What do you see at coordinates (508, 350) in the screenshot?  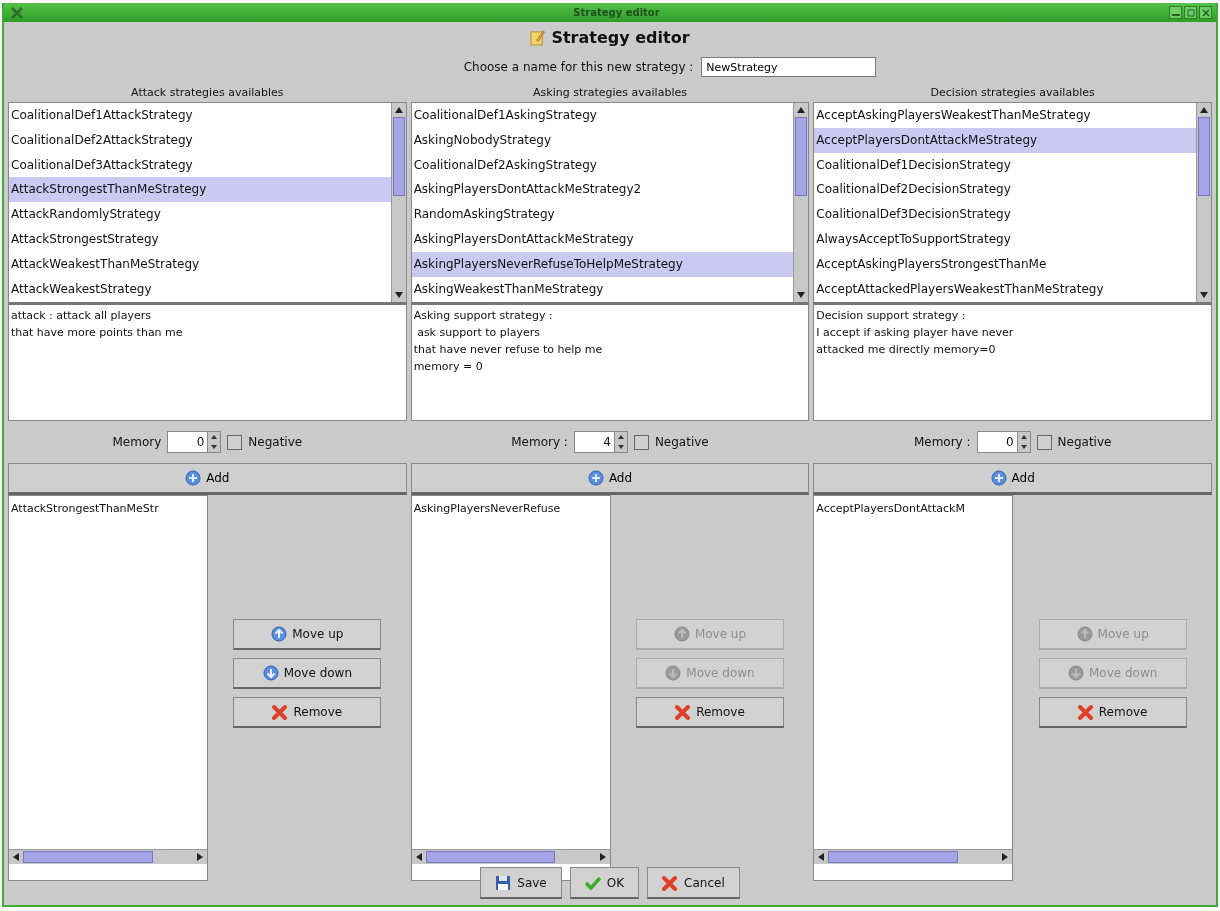 I see `description-line: that have never refuse to help me` at bounding box center [508, 350].